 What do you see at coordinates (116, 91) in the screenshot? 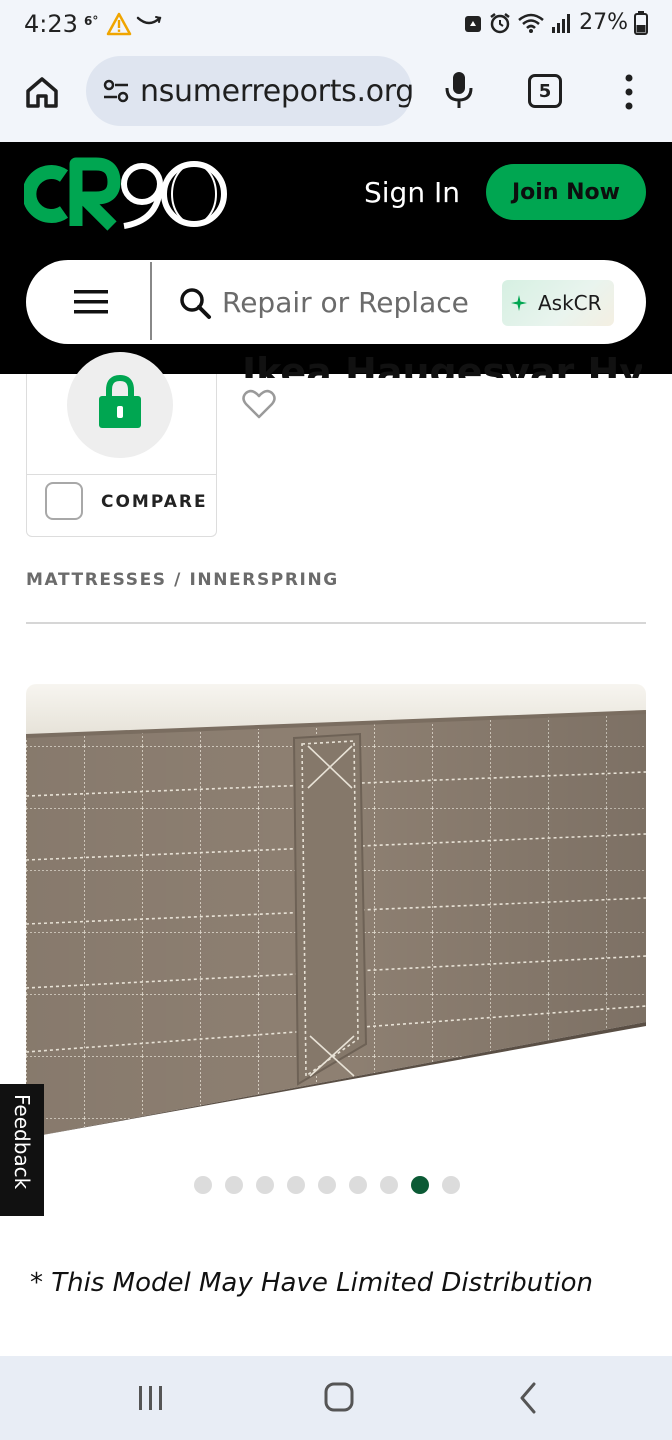
I see `site-settings-icon` at bounding box center [116, 91].